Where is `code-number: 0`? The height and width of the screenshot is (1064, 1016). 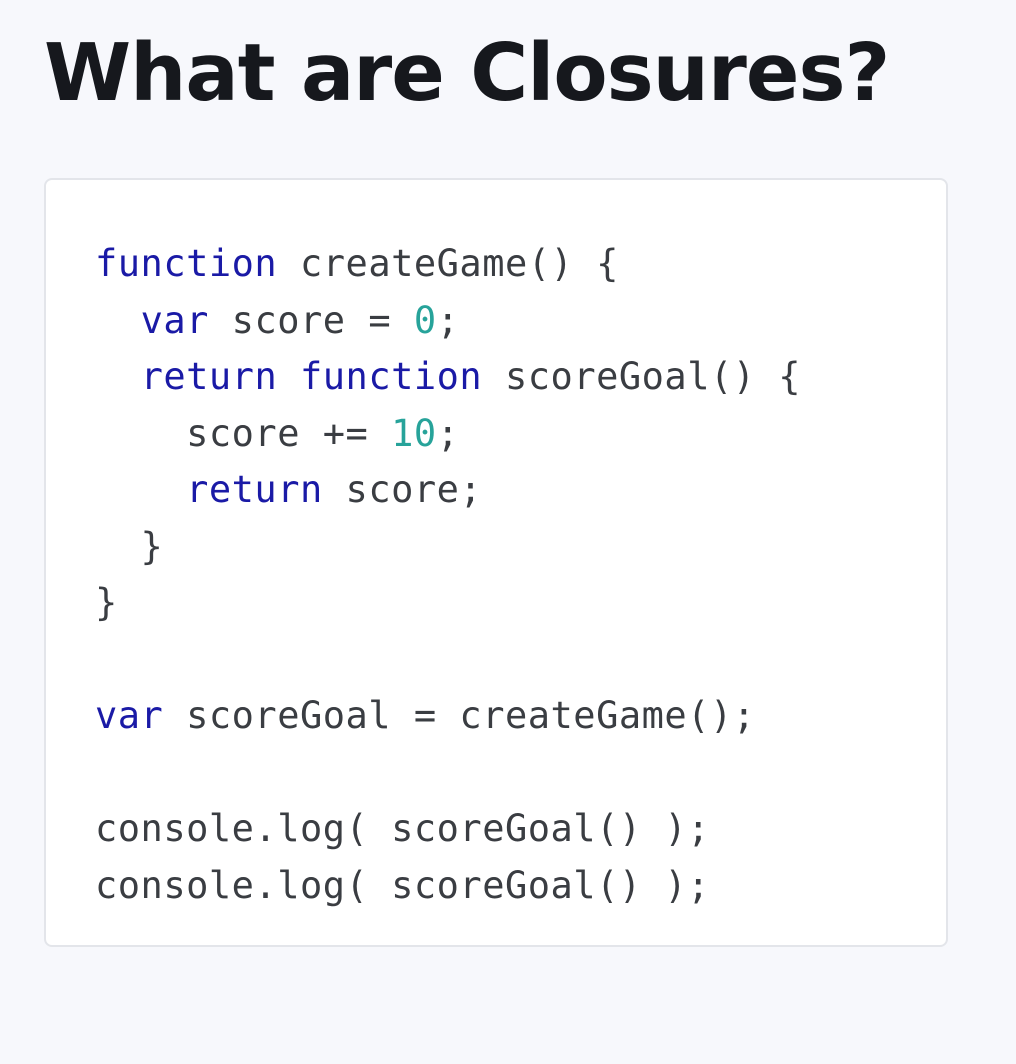
code-number: 0 is located at coordinates (425, 320).